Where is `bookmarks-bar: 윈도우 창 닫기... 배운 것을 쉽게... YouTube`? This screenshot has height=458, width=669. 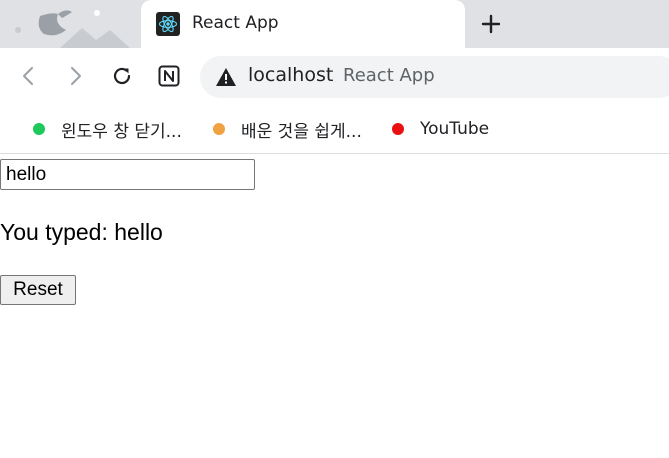
bookmarks-bar: 윈도우 창 닫기... 배운 것을 쉽게... YouTube is located at coordinates (334, 129).